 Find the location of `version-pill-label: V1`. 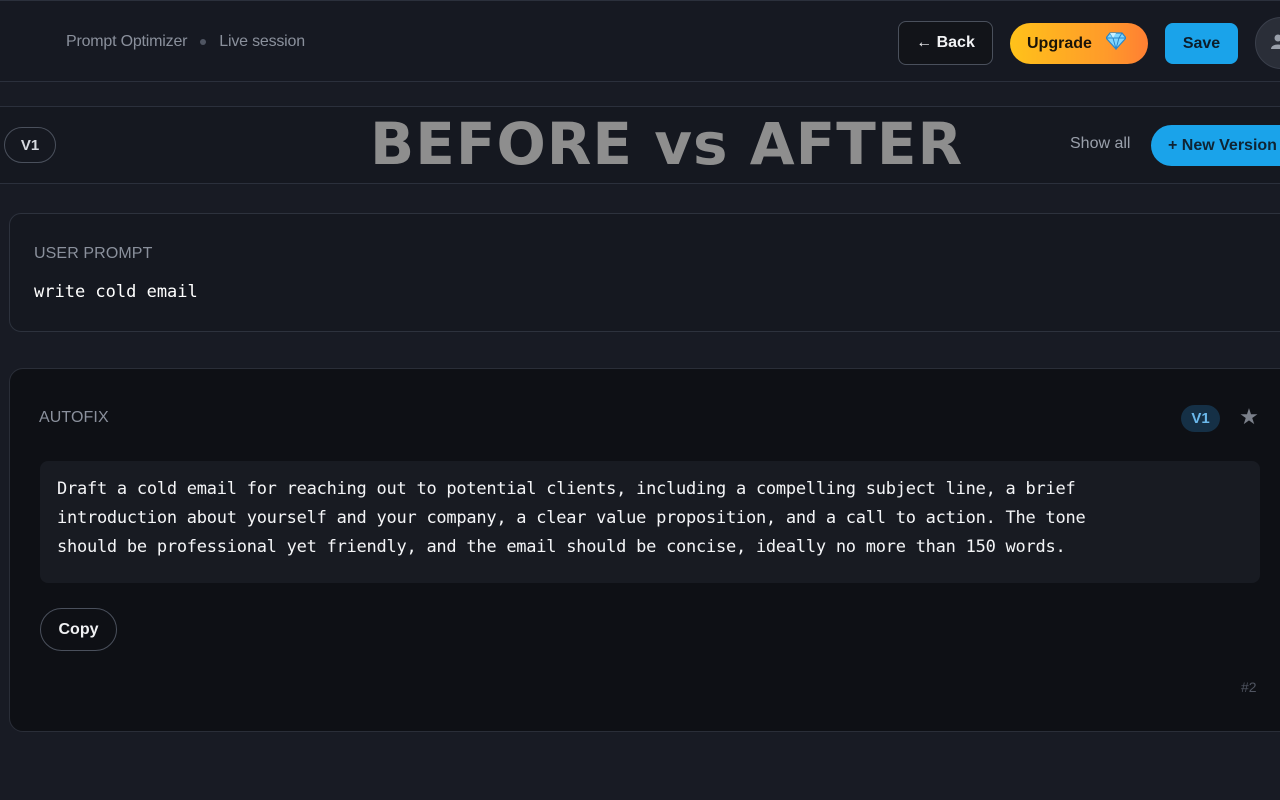

version-pill-label: V1 is located at coordinates (30, 145).